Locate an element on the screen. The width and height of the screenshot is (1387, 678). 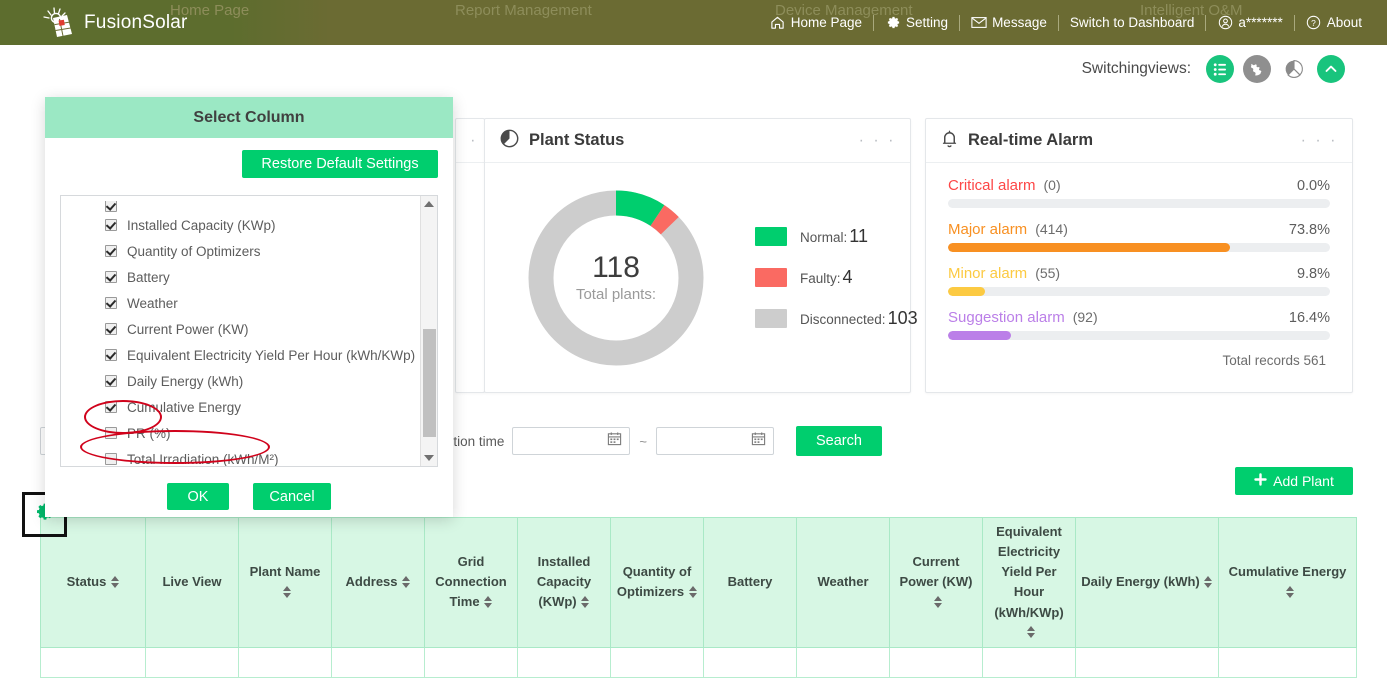
utility-setting-label: Setting is located at coordinates (927, 22).